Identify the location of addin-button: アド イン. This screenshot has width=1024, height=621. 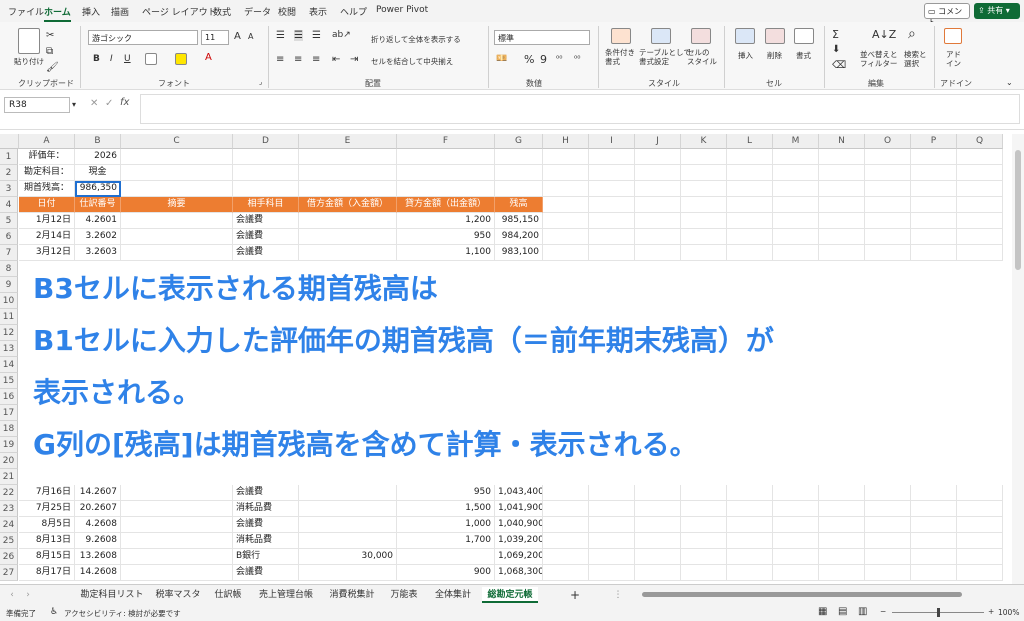
(953, 59).